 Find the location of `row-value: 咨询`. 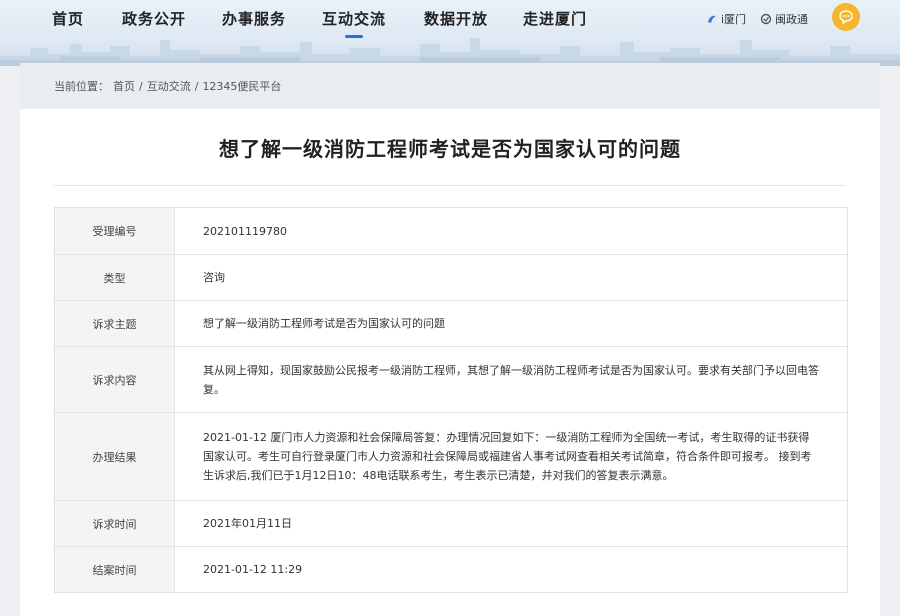

row-value: 咨询 is located at coordinates (511, 277).